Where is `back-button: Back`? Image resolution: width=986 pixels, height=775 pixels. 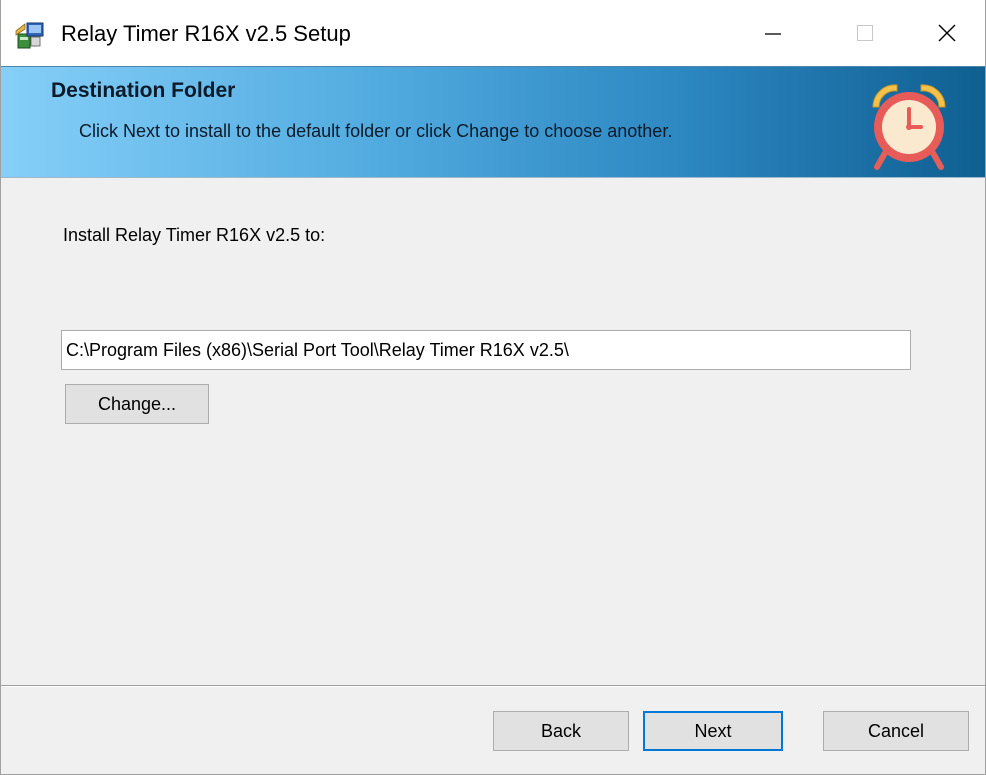
back-button: Back is located at coordinates (561, 731).